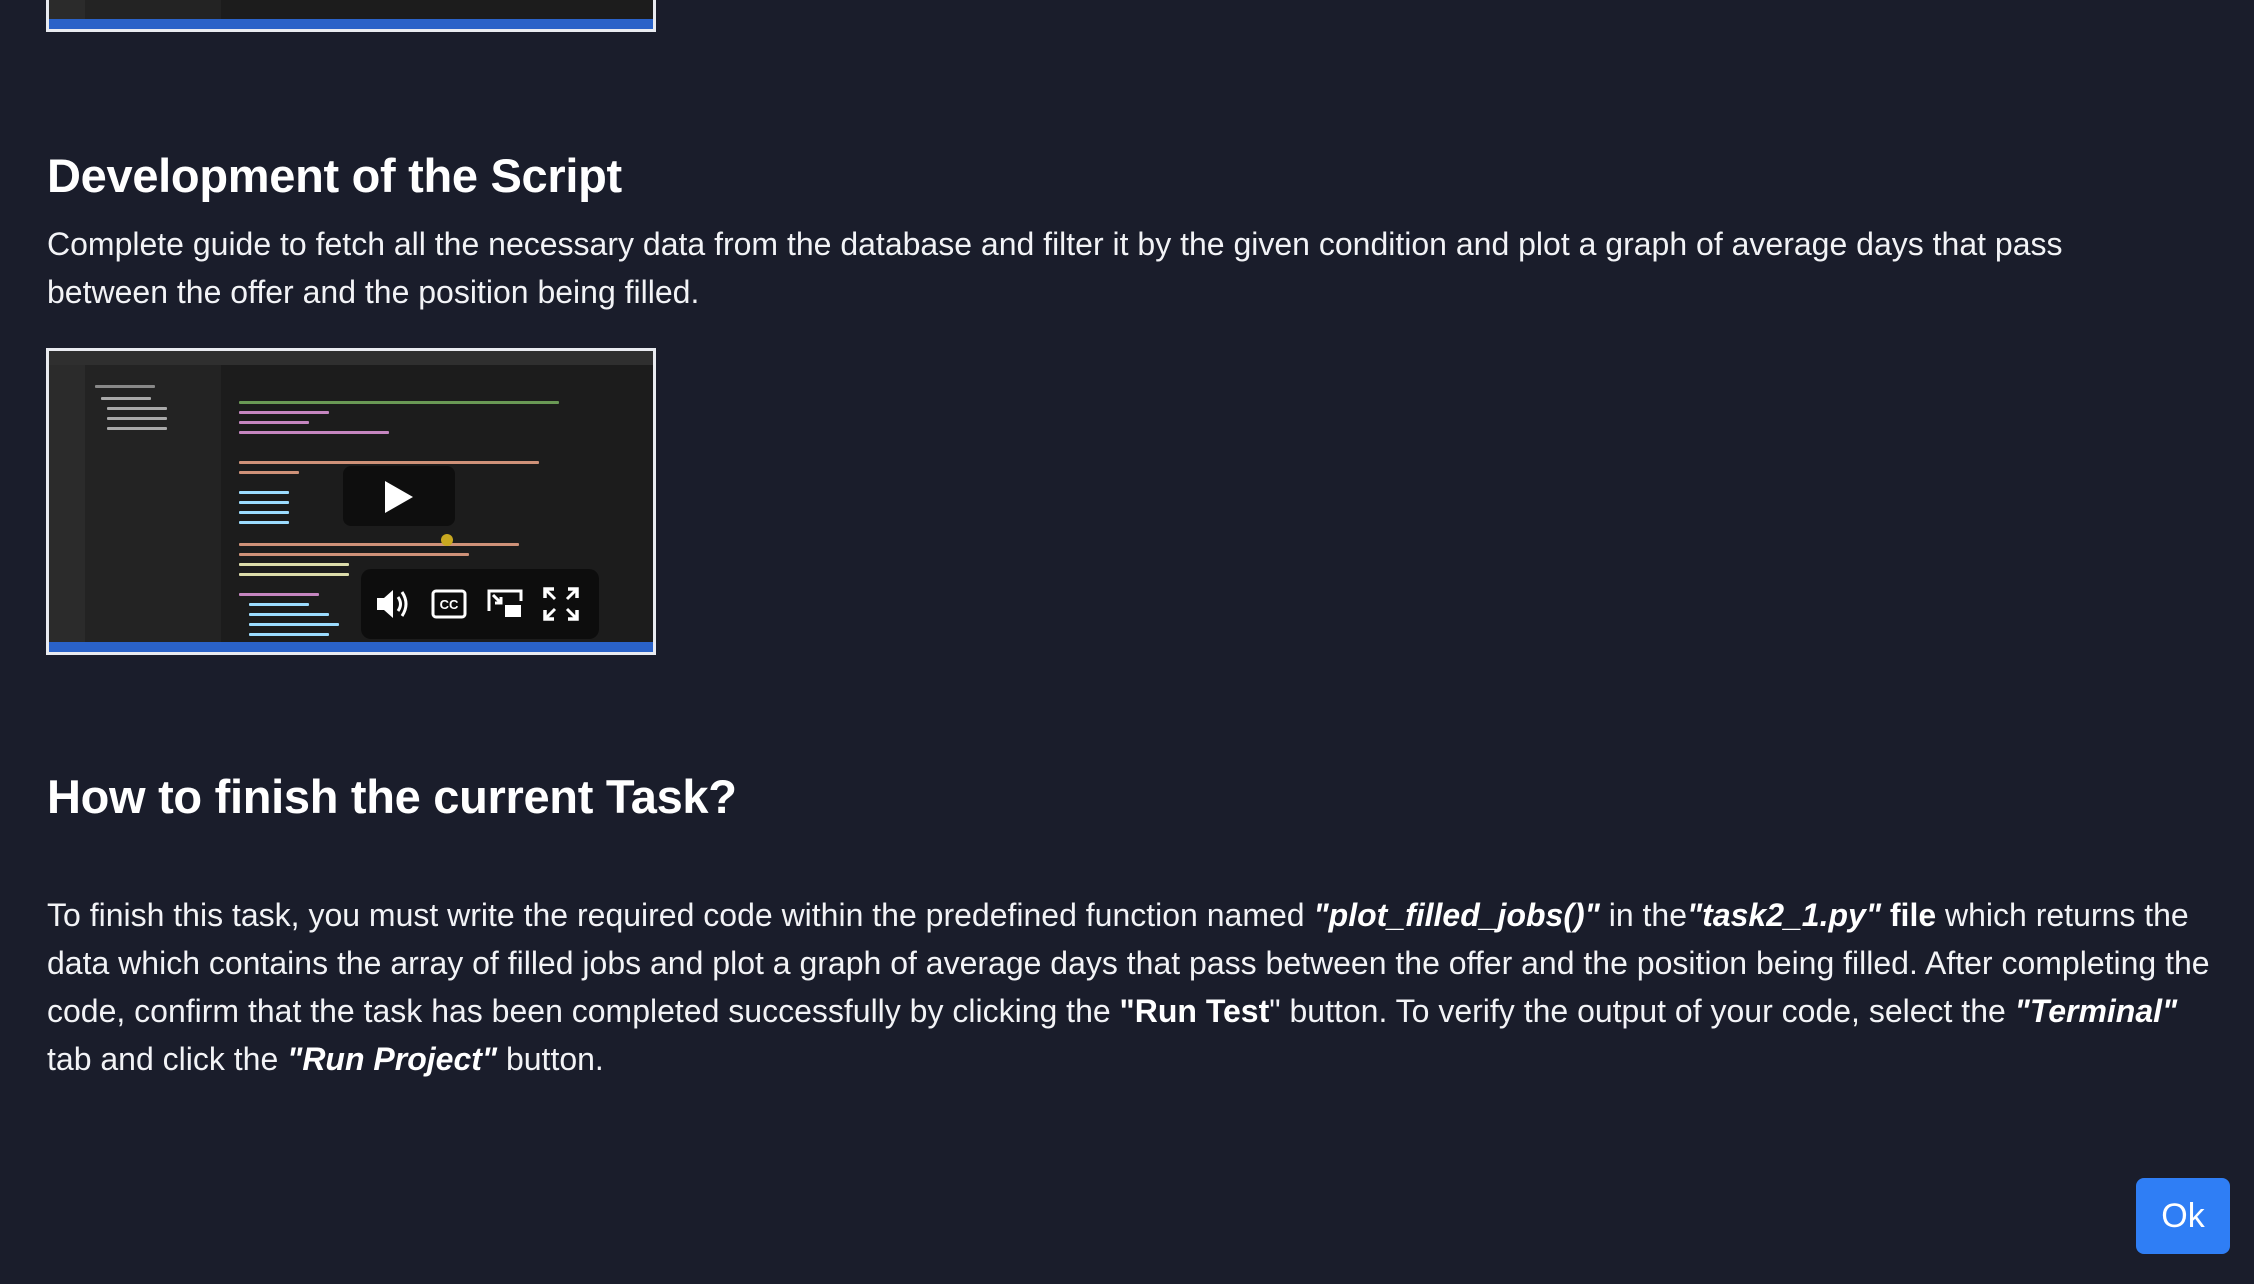  Describe the element at coordinates (550, 1059) in the screenshot. I see `instruction-text: button.` at that location.